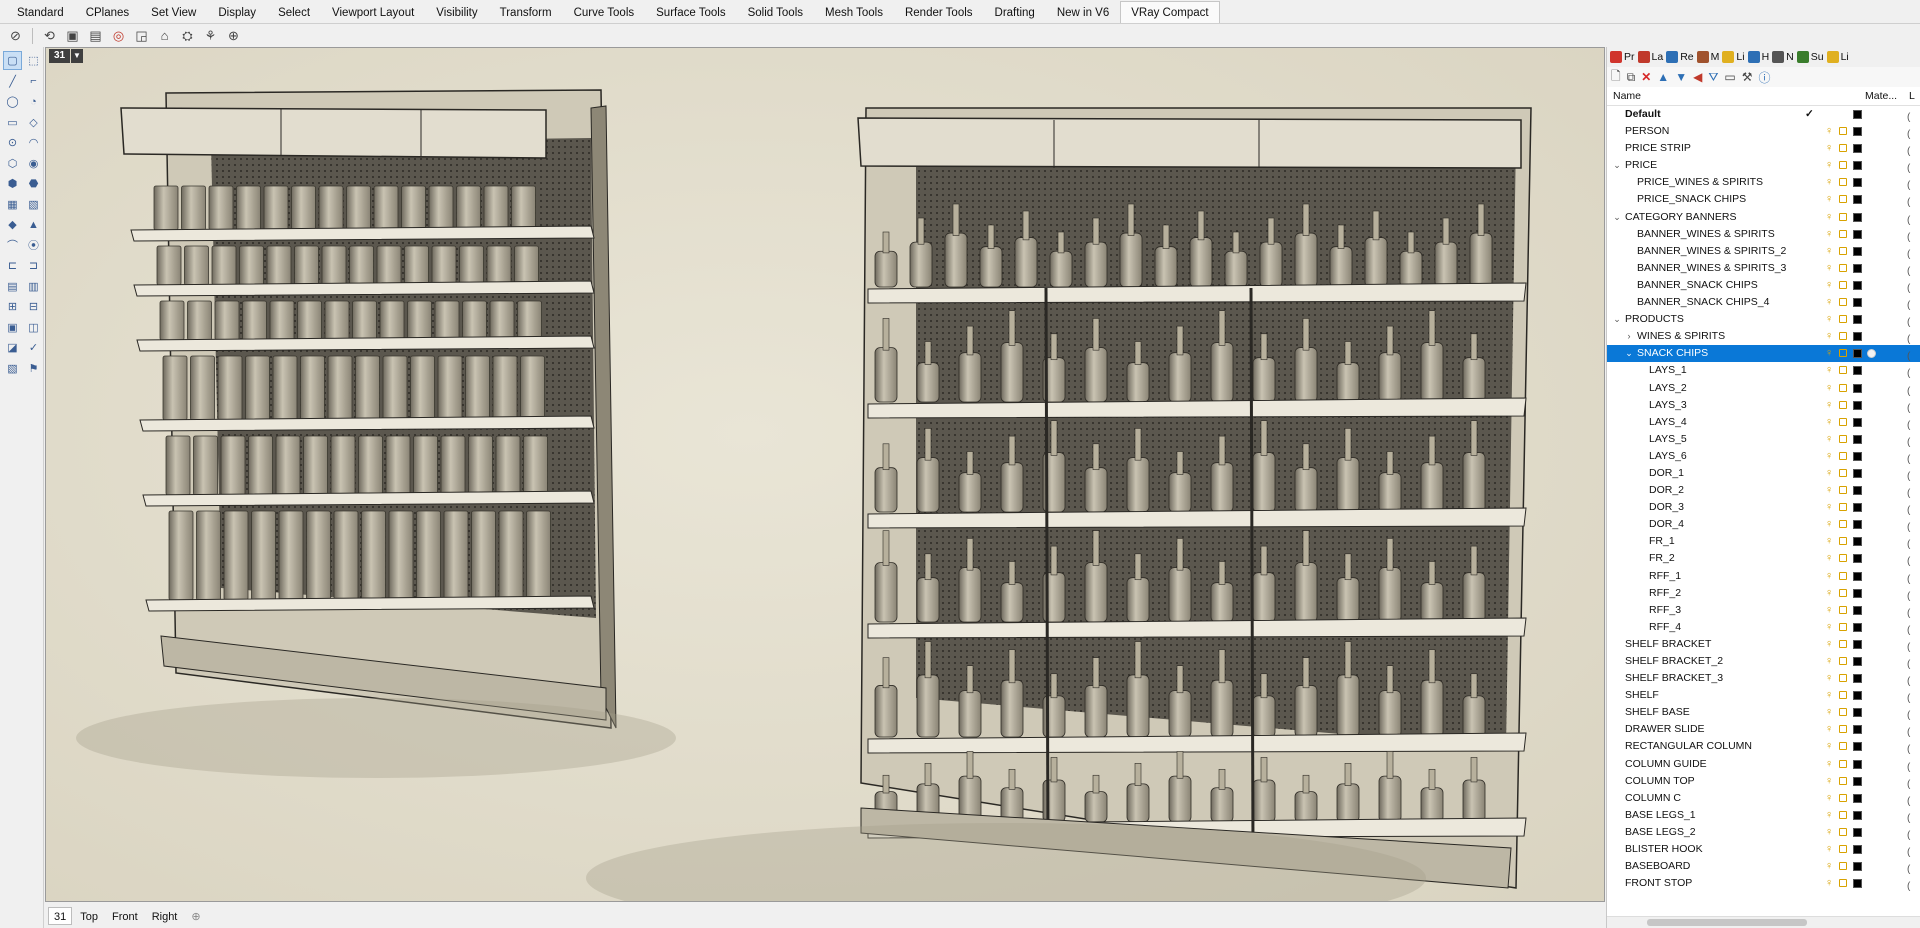 This screenshot has width=1920, height=928. Describe the element at coordinates (1666, 524) in the screenshot. I see `layer-name: DOR_4` at that location.